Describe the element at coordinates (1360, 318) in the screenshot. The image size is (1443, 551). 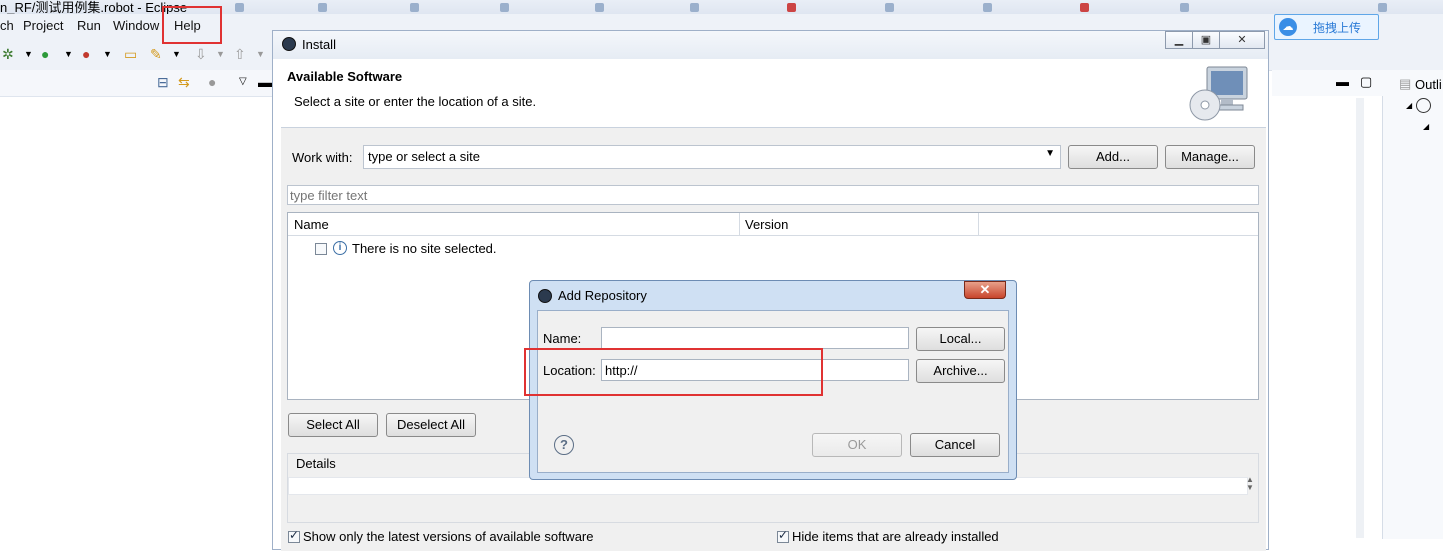
I see `editor-scrollbar` at that location.